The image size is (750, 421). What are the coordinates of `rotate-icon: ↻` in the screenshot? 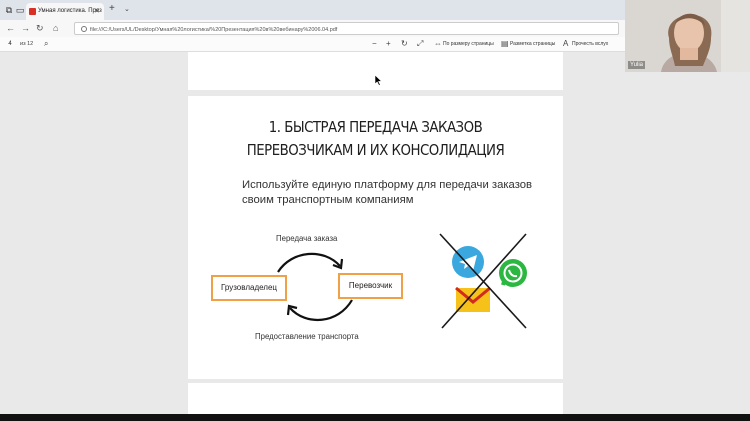 It's located at (404, 44).